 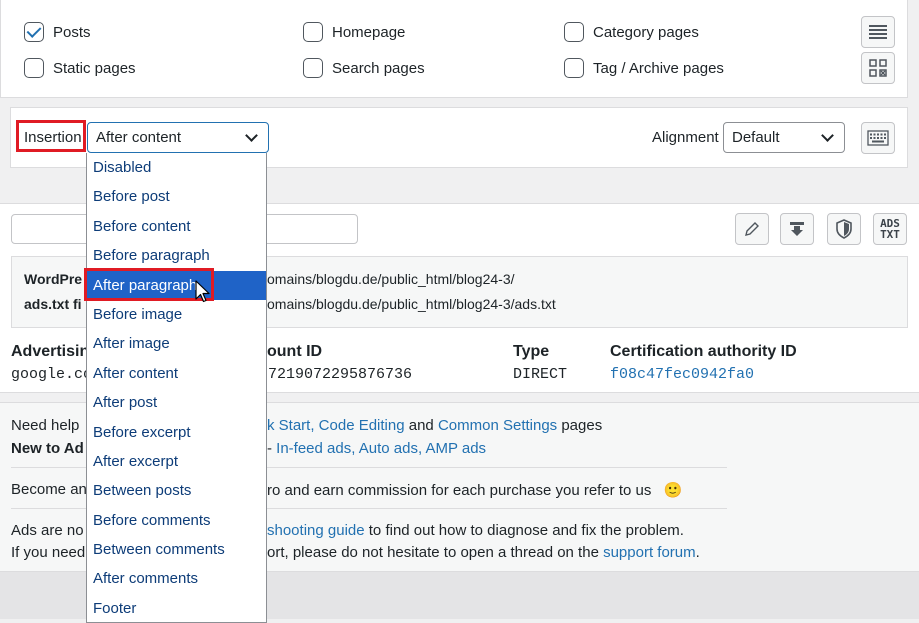 I want to click on edit-button, so click(x=752, y=229).